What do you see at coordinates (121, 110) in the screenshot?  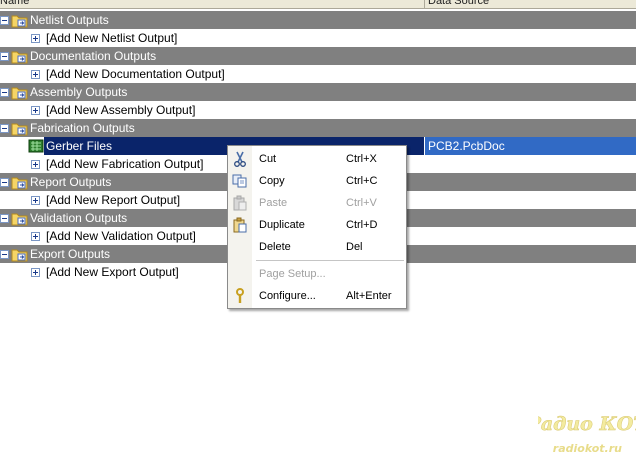 I see `tree-item-label: [Add New Assembly Output]` at bounding box center [121, 110].